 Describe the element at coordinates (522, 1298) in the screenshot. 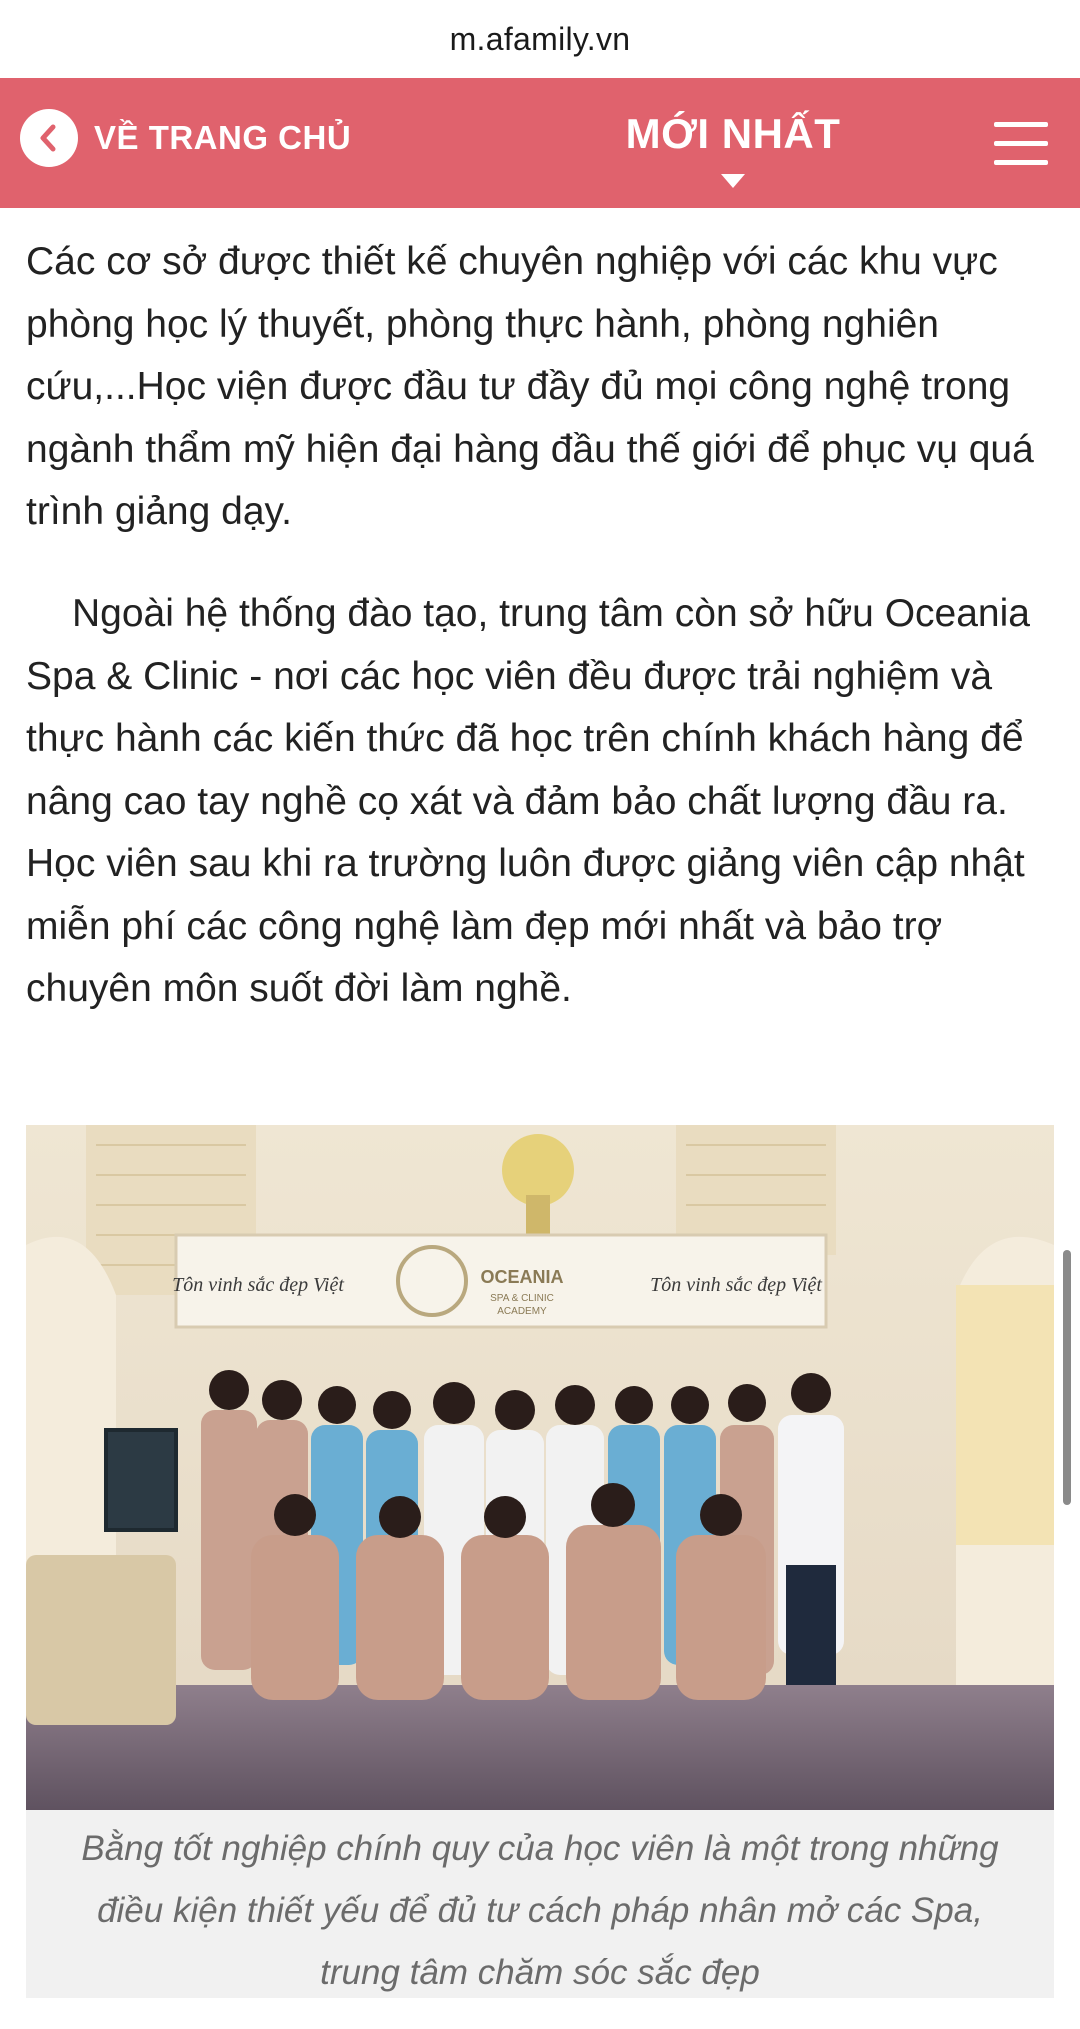

I see `sign-brand-sub: SPA & CLINIC` at that location.